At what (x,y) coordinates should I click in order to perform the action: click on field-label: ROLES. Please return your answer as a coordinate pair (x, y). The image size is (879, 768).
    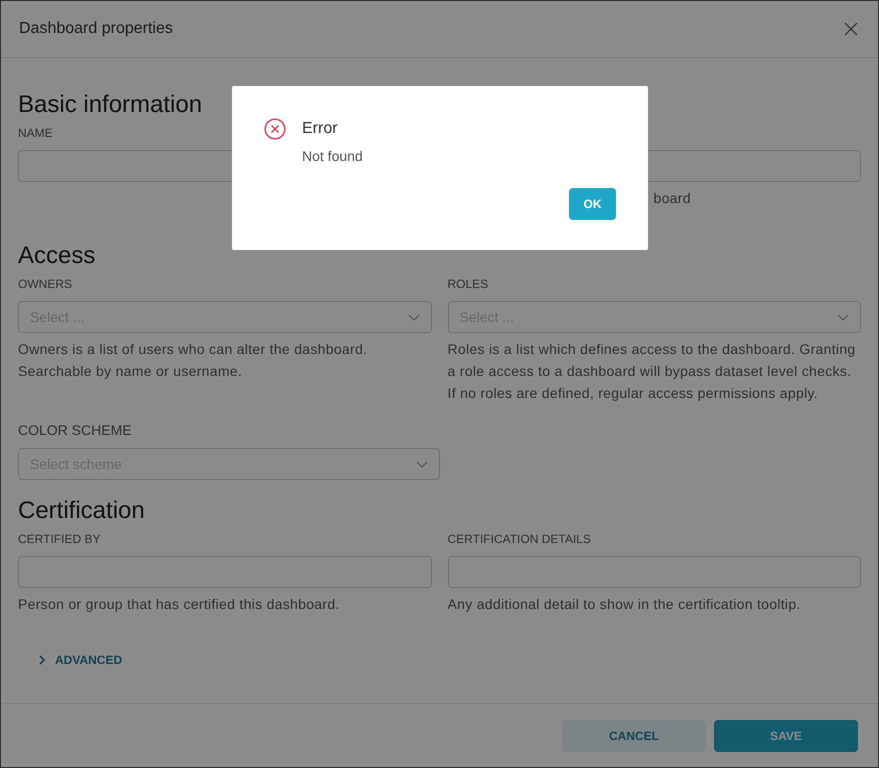
    Looking at the image, I should click on (468, 284).